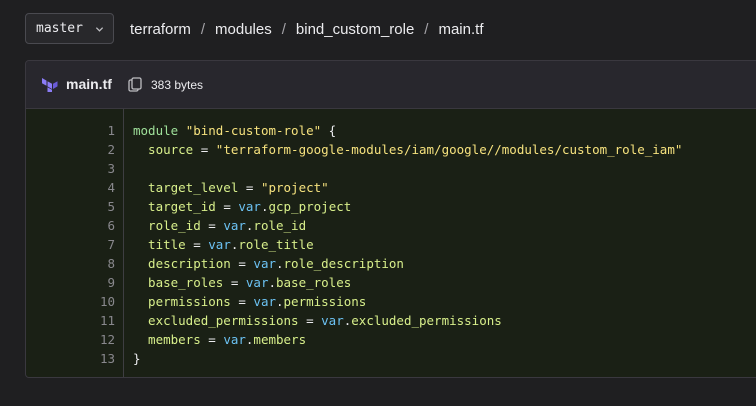 The width and height of the screenshot is (756, 406). I want to click on line-number: 8, so click(70, 263).